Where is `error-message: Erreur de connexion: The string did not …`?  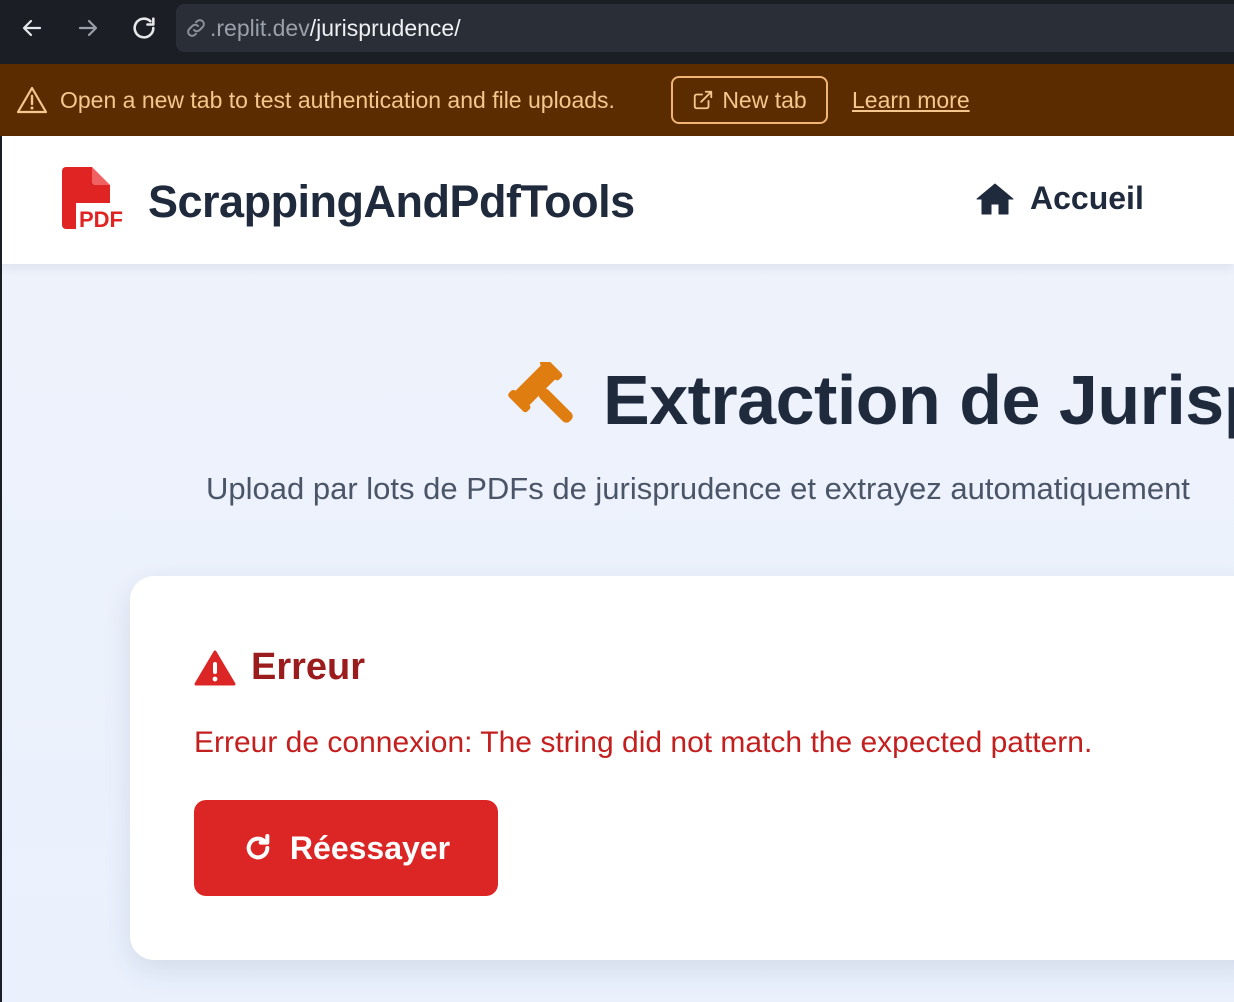 error-message: Erreur de connexion: The string did not … is located at coordinates (643, 742).